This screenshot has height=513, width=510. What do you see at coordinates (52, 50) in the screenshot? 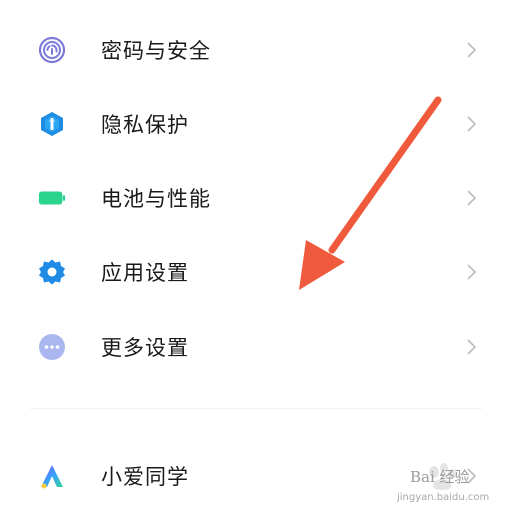
I see `fingerprint-icon` at bounding box center [52, 50].